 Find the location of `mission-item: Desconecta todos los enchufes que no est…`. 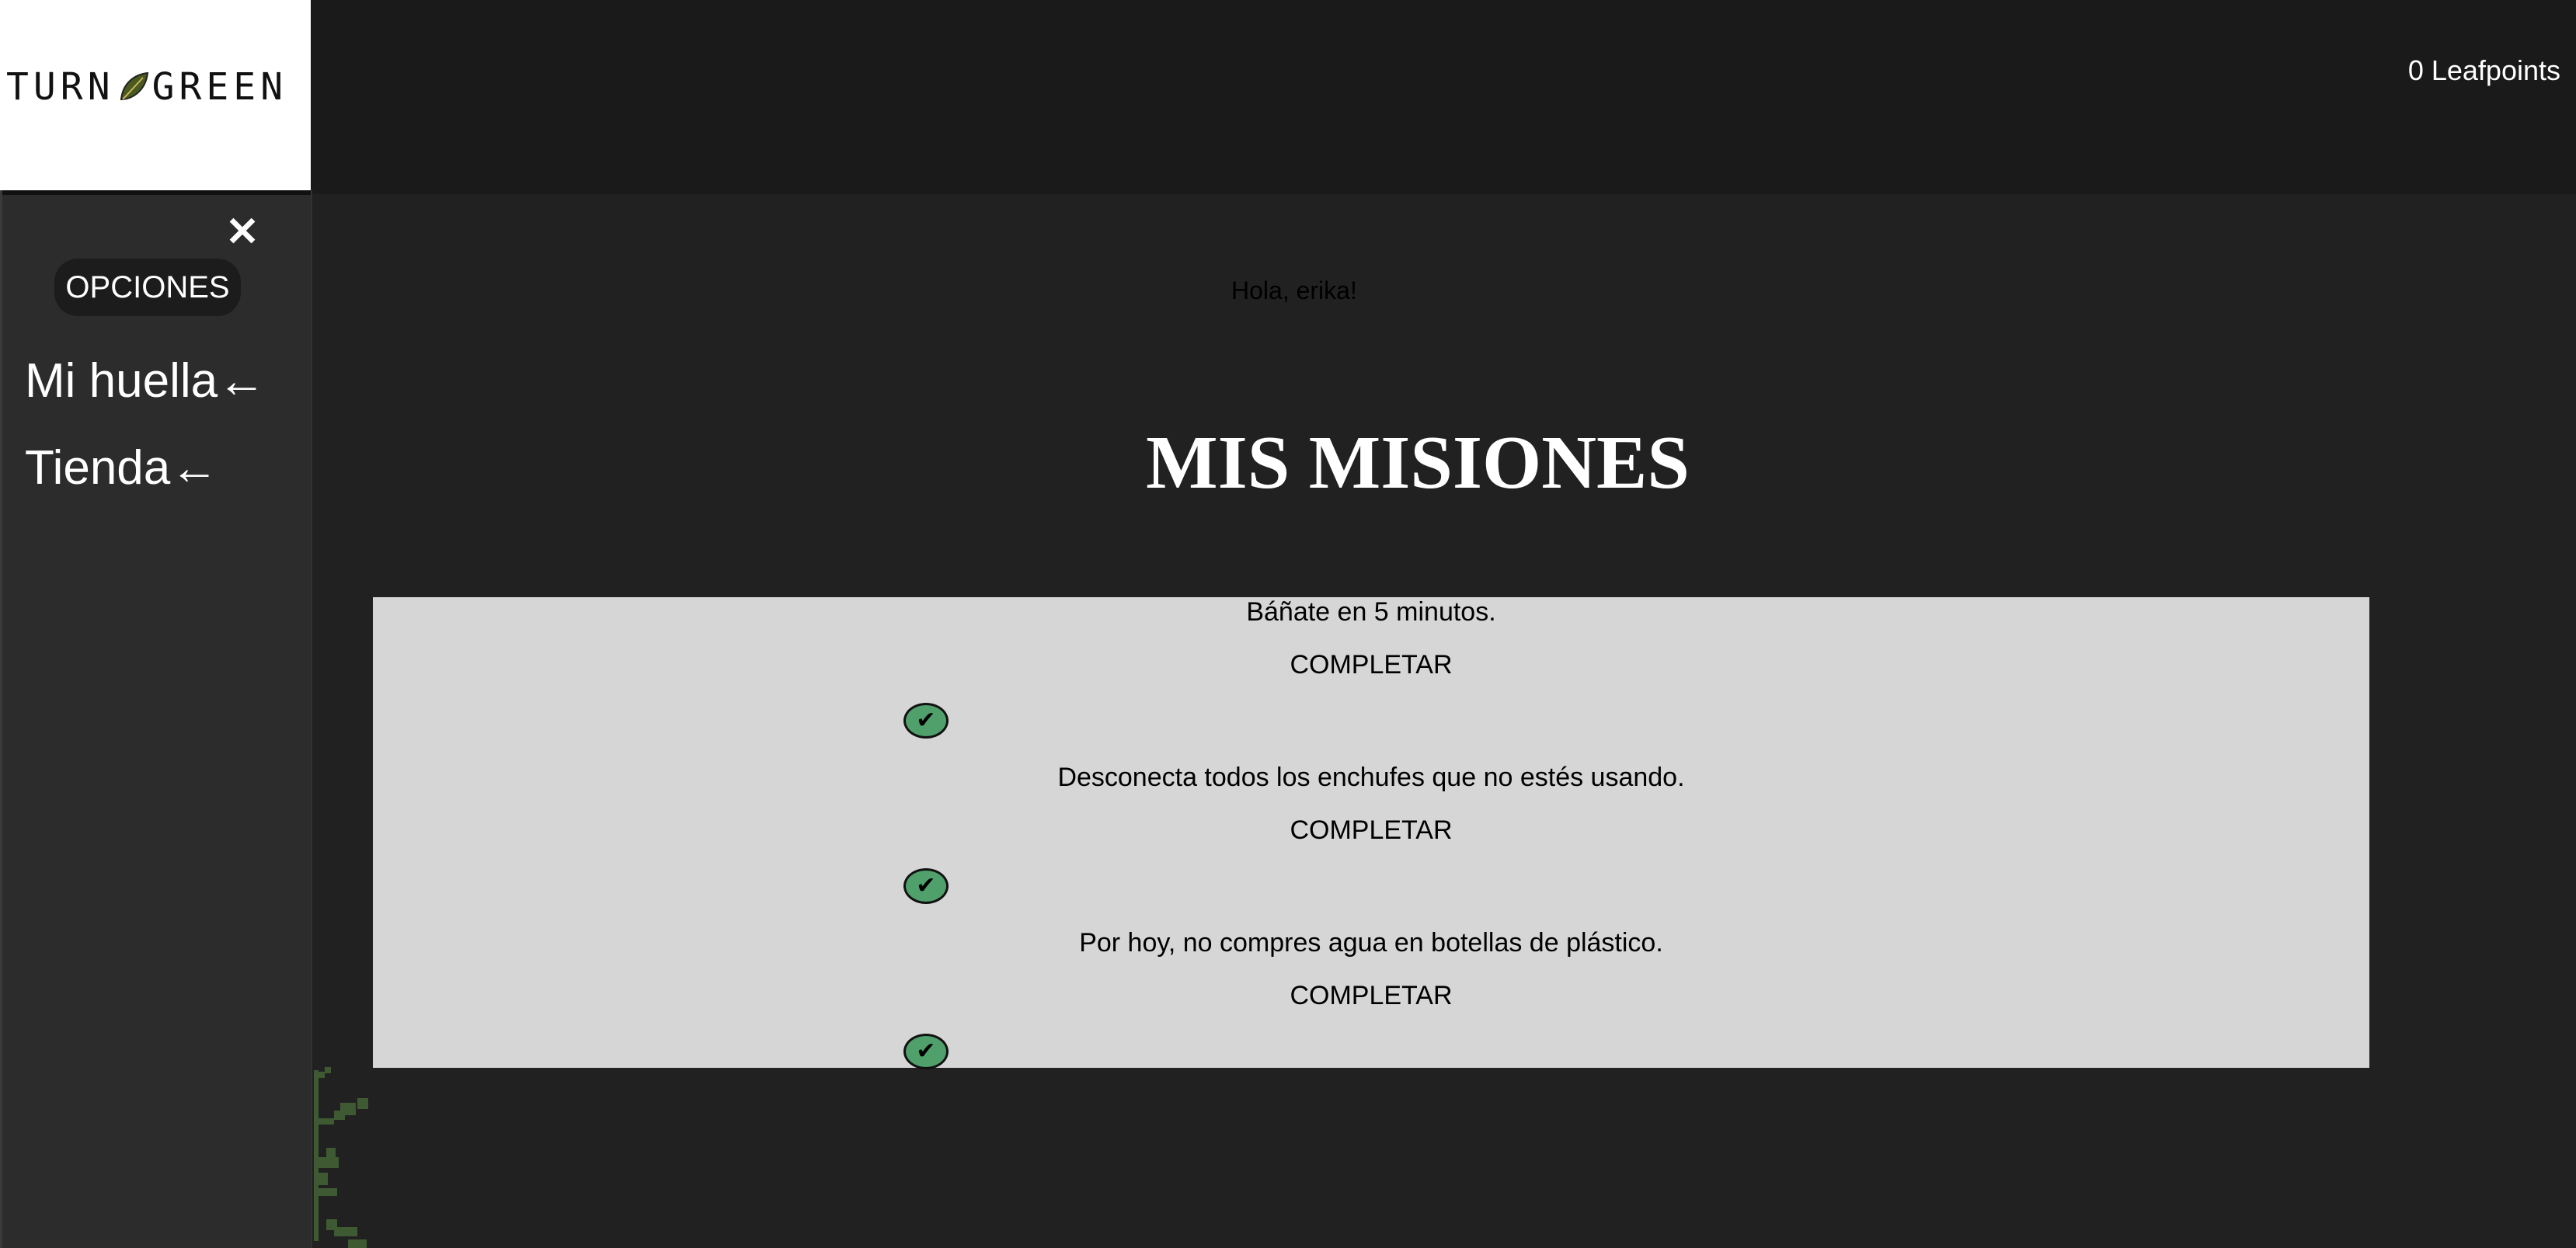

mission-item: Desconecta todos los enchufes que no est… is located at coordinates (1371, 845).